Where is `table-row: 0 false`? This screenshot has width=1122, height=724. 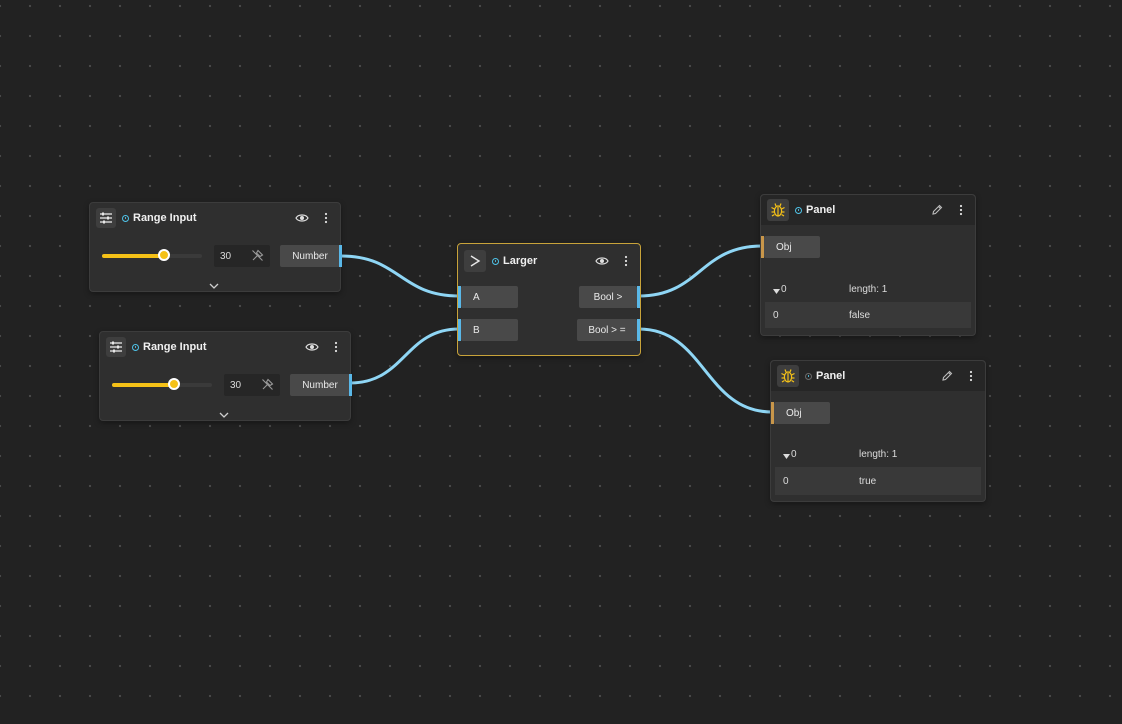 table-row: 0 false is located at coordinates (868, 315).